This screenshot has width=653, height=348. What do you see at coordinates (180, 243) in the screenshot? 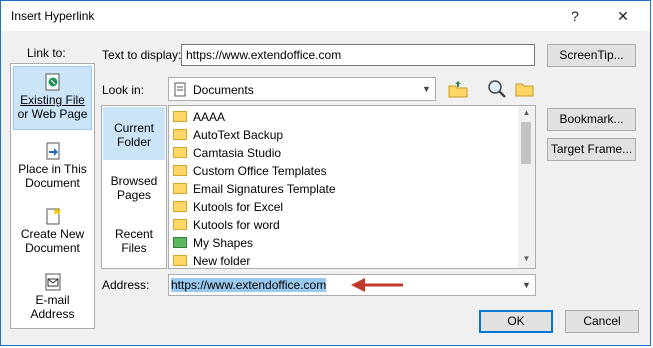
I see `shapes-folder-icon` at bounding box center [180, 243].